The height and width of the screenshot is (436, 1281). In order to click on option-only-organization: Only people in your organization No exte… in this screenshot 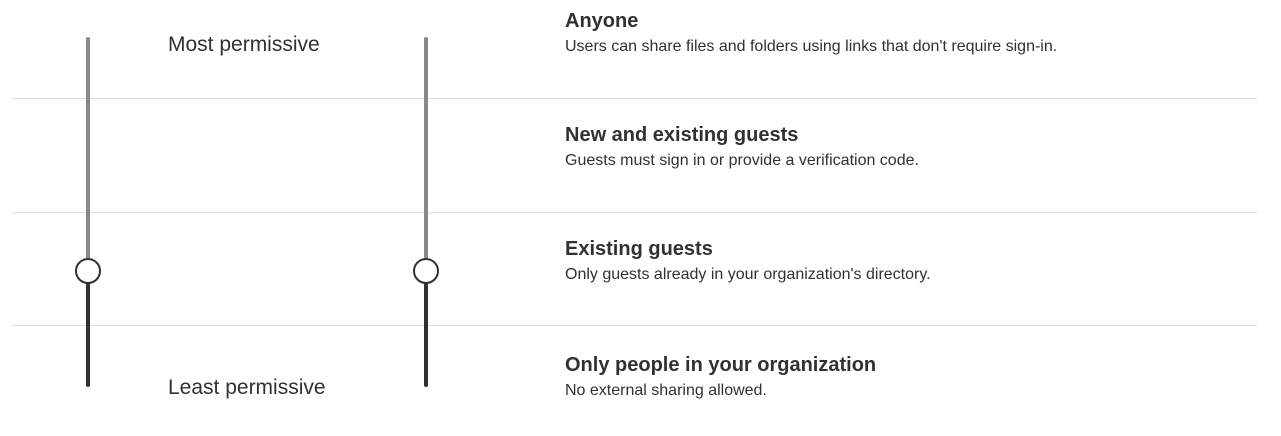, I will do `click(720, 377)`.